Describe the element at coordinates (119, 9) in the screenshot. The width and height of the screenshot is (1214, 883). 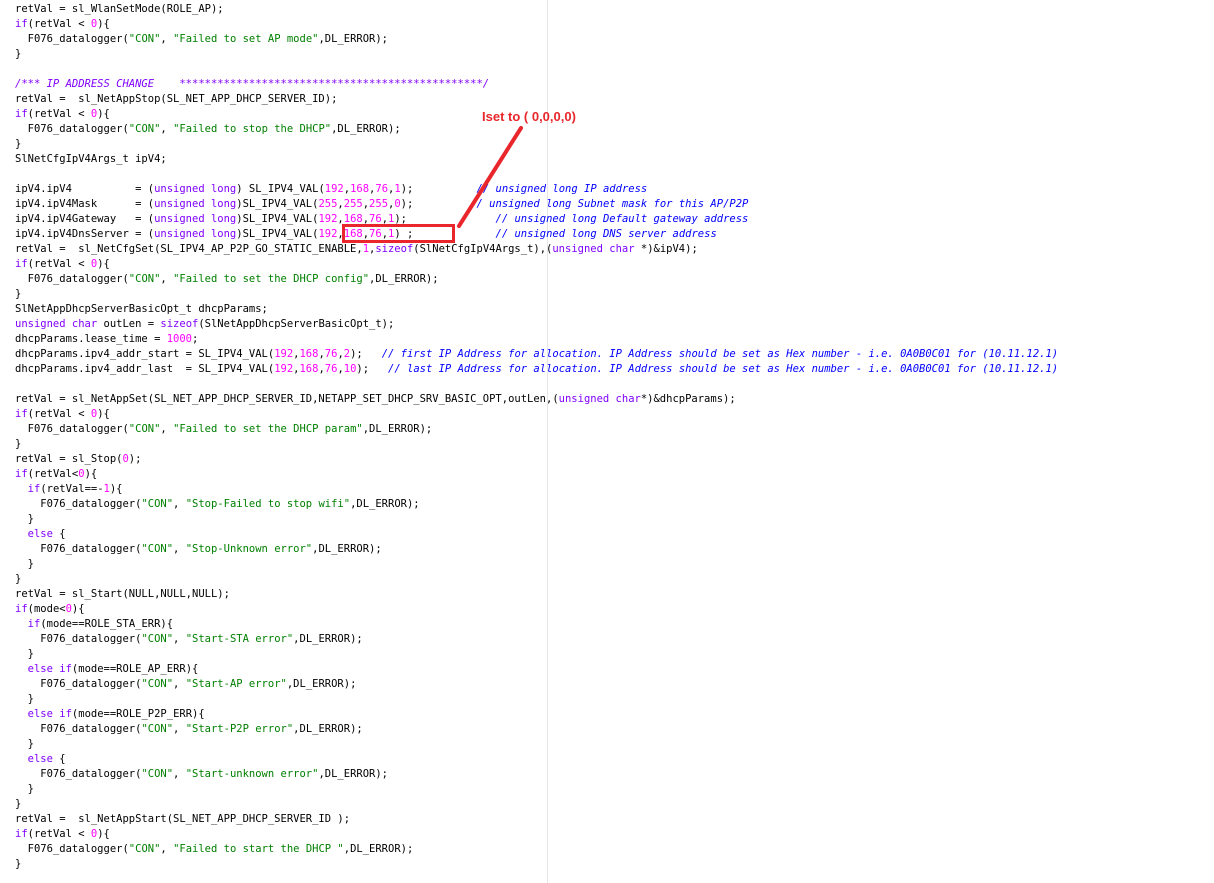
I see `code-line: retVal = sl_WlanSetMode(ROLE_AP);` at that location.